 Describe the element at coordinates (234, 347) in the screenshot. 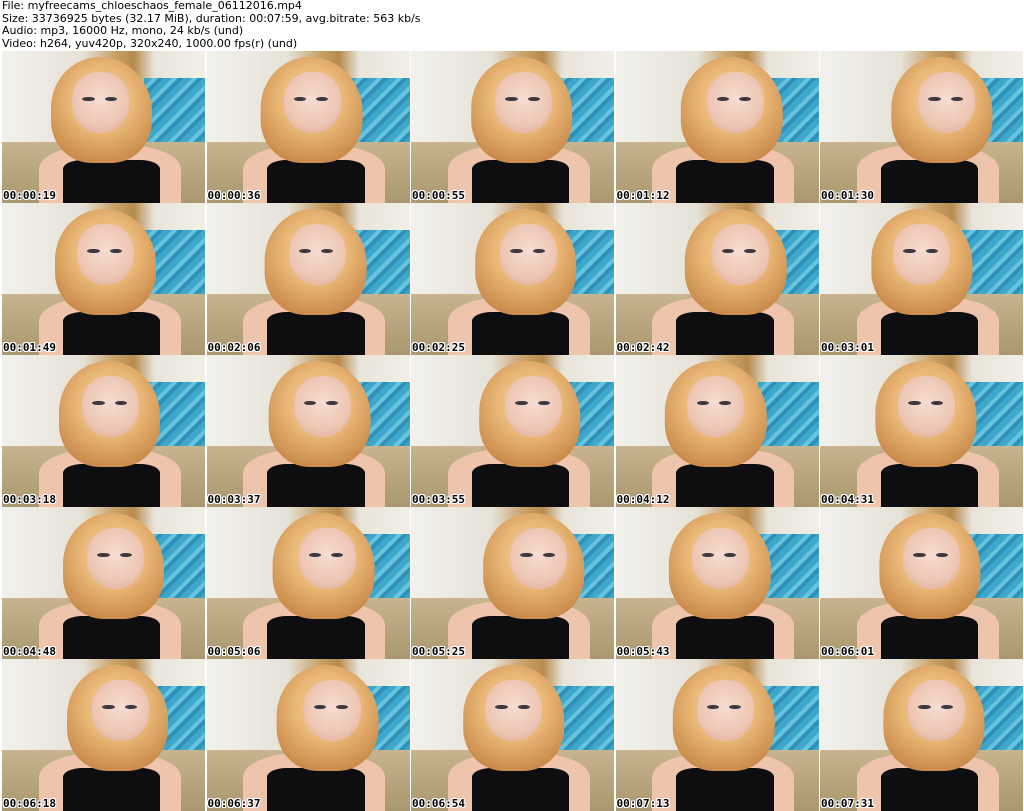

I see `thumbnail-timestamp: 00:02:06` at that location.